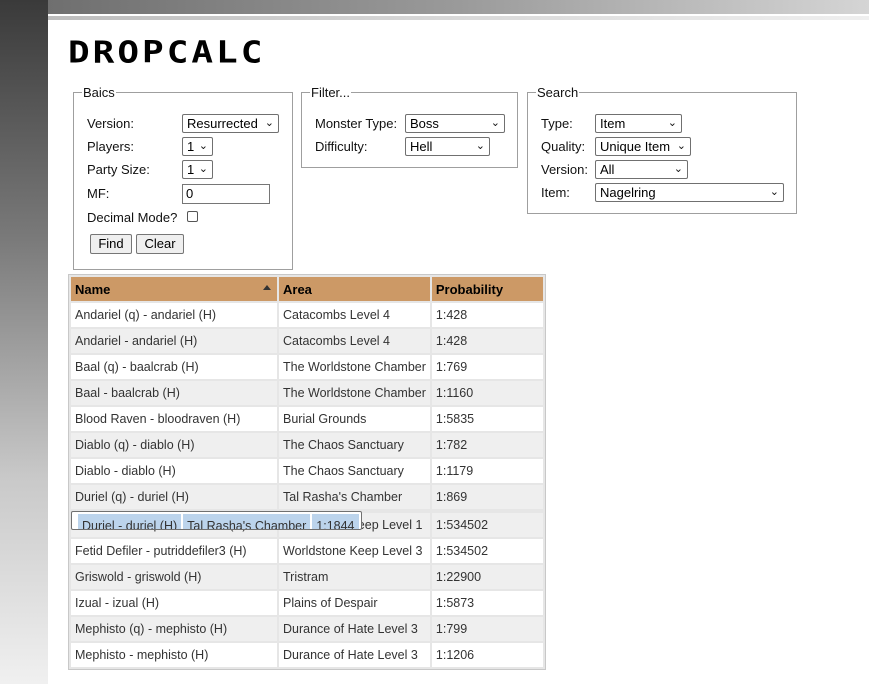 The height and width of the screenshot is (684, 869). What do you see at coordinates (174, 393) in the screenshot?
I see `cell-name: Baal - baalcrab (H)` at bounding box center [174, 393].